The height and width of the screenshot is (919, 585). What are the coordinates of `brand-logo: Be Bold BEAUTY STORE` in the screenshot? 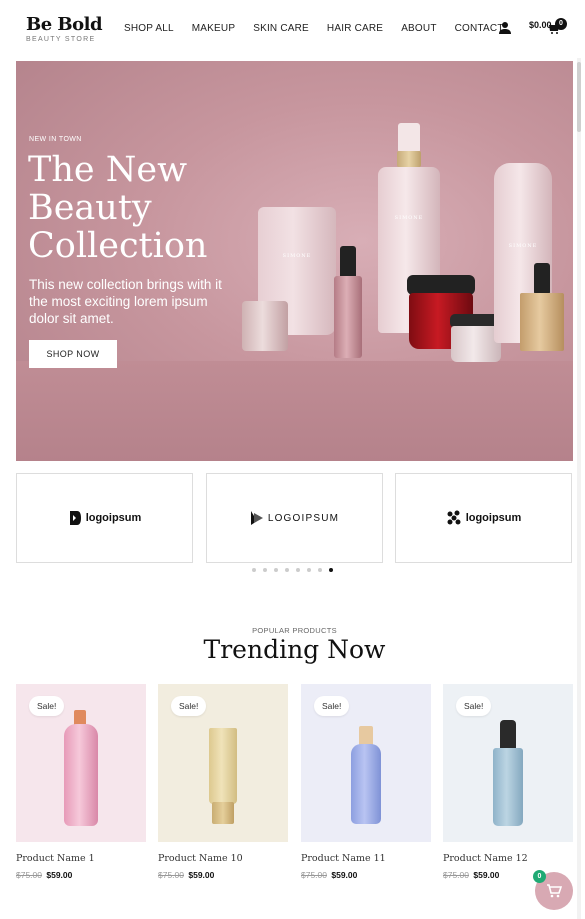 It's located at (64, 29).